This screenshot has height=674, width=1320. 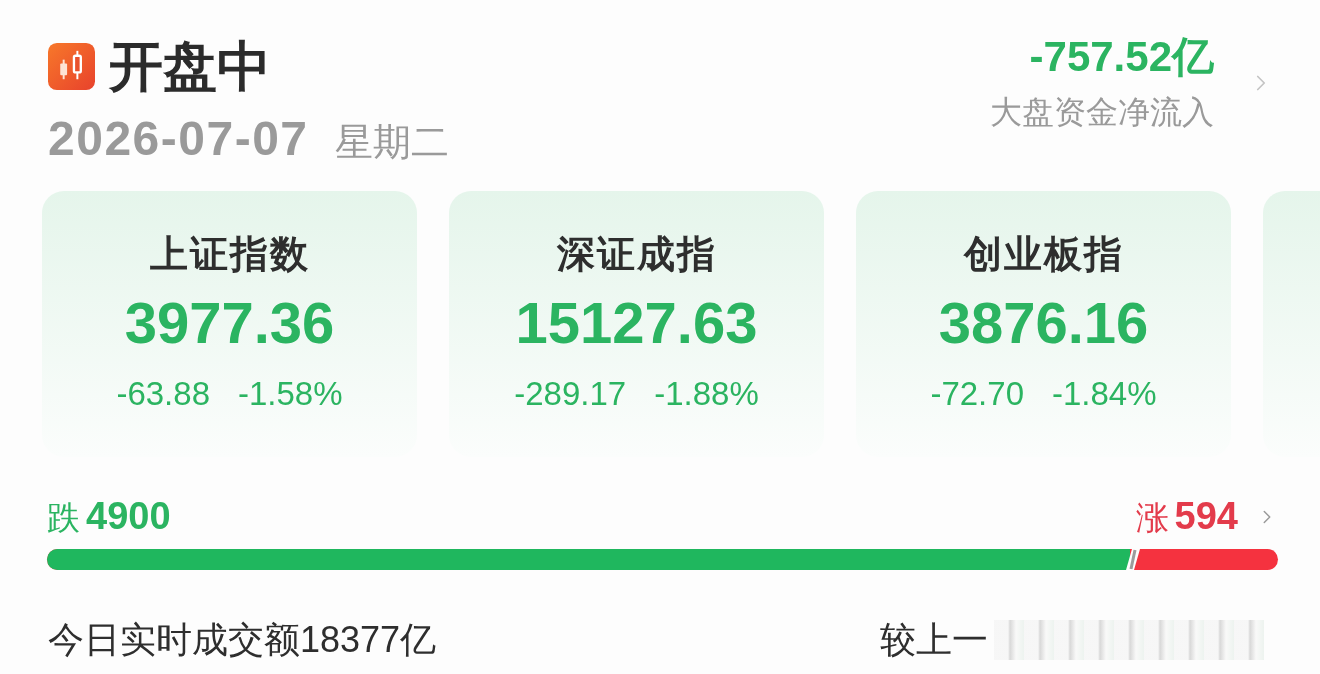 I want to click on decline-label: 跌, so click(x=63, y=518).